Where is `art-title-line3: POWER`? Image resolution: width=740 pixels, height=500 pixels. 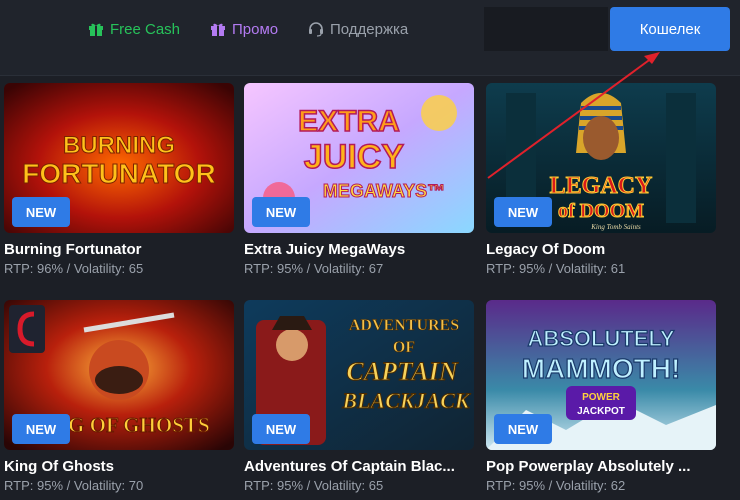
art-title-line3: POWER is located at coordinates (601, 397).